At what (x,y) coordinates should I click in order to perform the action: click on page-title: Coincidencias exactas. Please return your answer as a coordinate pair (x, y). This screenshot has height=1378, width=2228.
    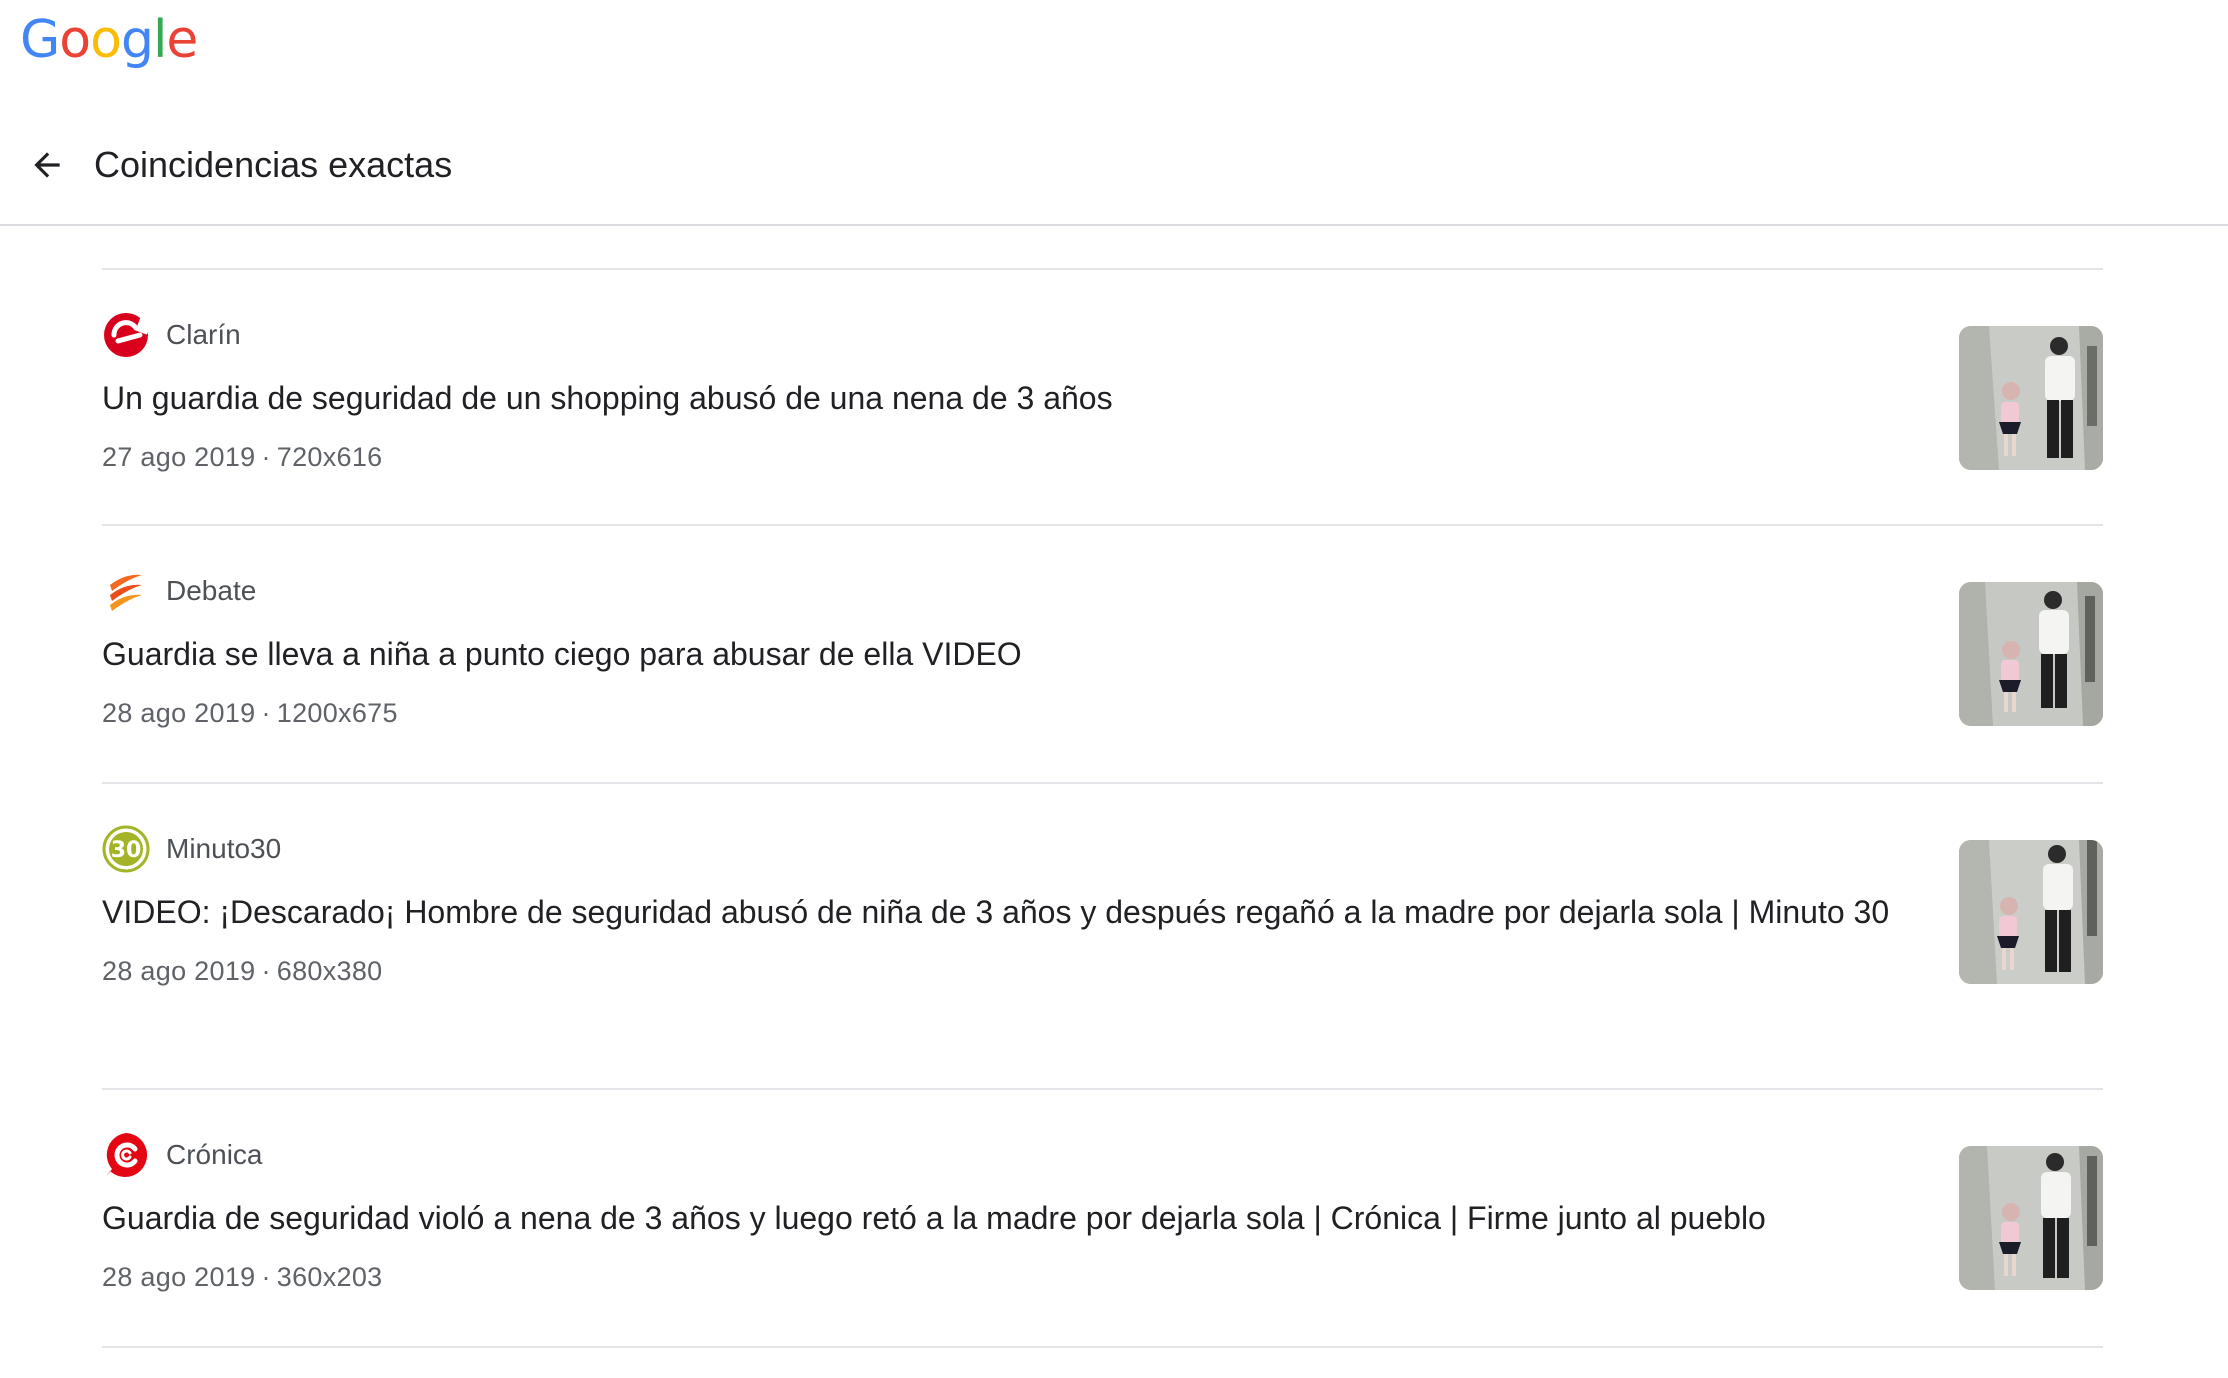
    Looking at the image, I should click on (273, 164).